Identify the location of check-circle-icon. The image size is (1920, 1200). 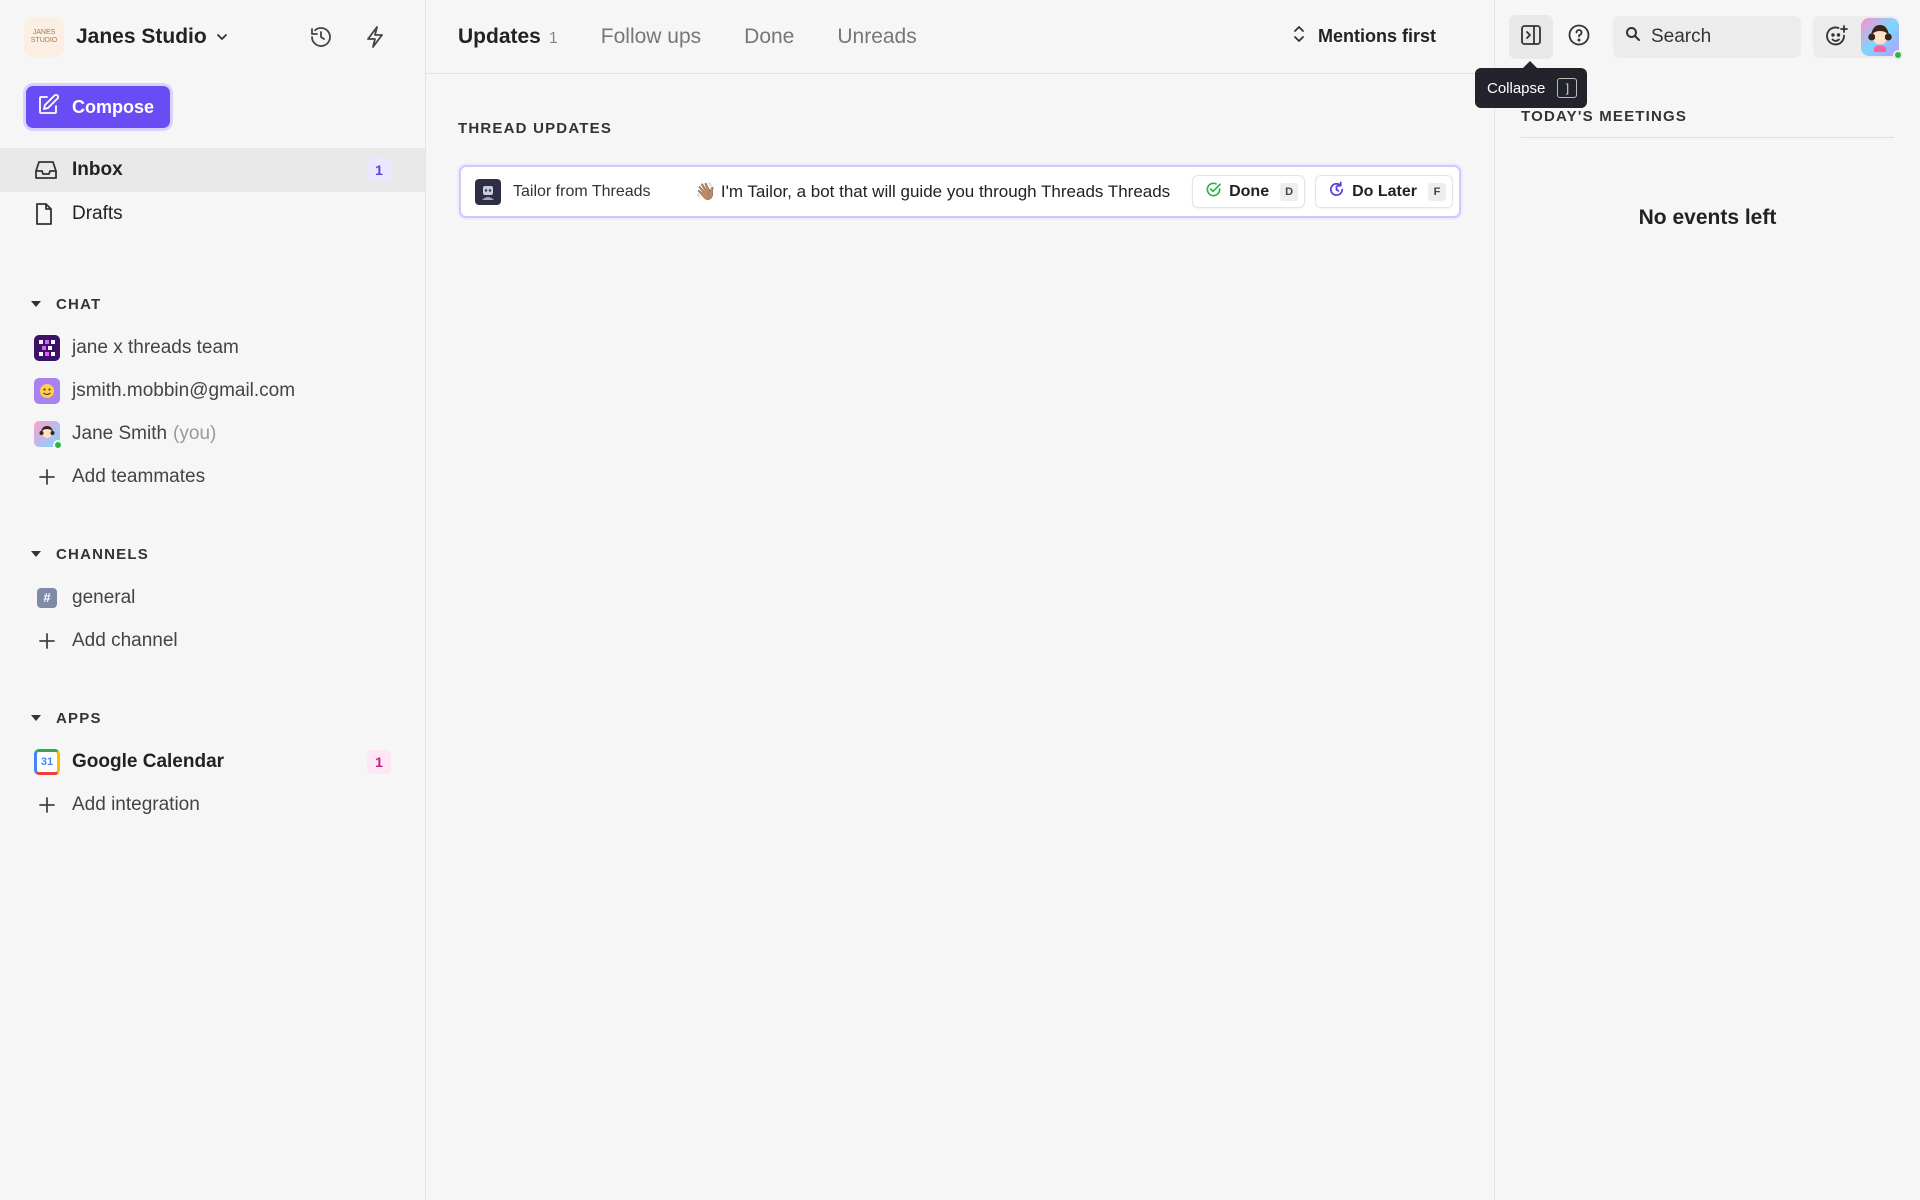
(1213, 192).